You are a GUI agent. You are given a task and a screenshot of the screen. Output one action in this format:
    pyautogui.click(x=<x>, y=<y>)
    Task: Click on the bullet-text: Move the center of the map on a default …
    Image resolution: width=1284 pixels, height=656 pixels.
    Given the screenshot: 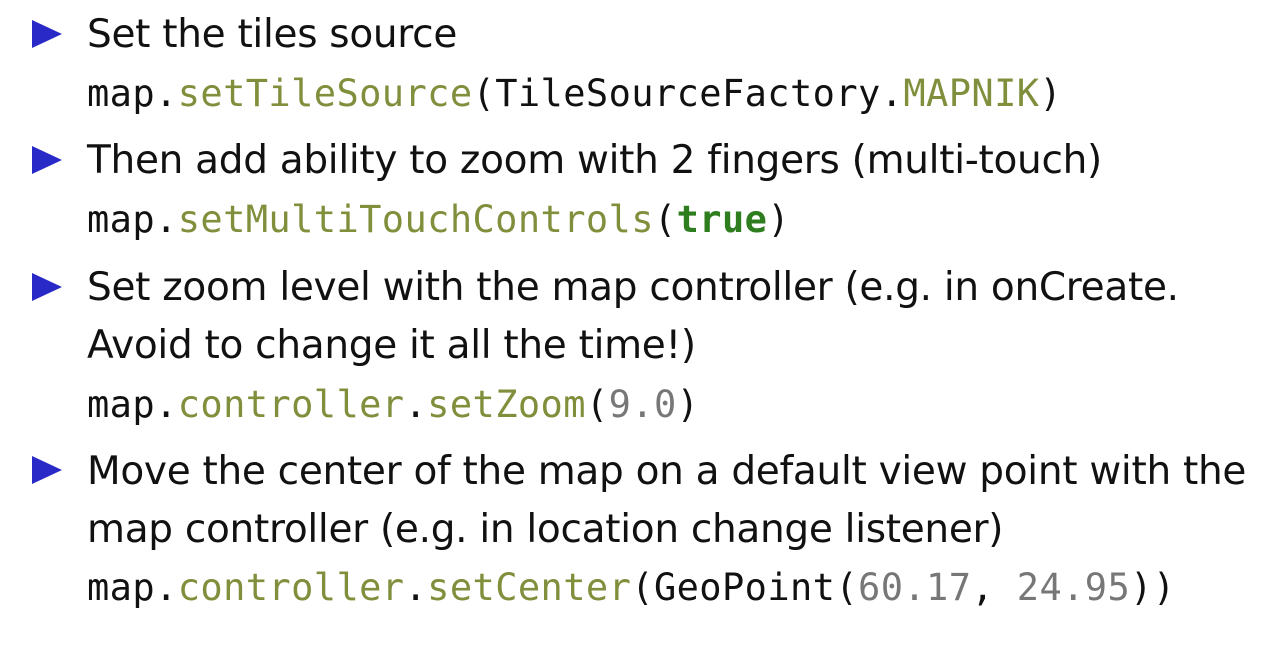 What is the action you would take?
    pyautogui.click(x=667, y=471)
    